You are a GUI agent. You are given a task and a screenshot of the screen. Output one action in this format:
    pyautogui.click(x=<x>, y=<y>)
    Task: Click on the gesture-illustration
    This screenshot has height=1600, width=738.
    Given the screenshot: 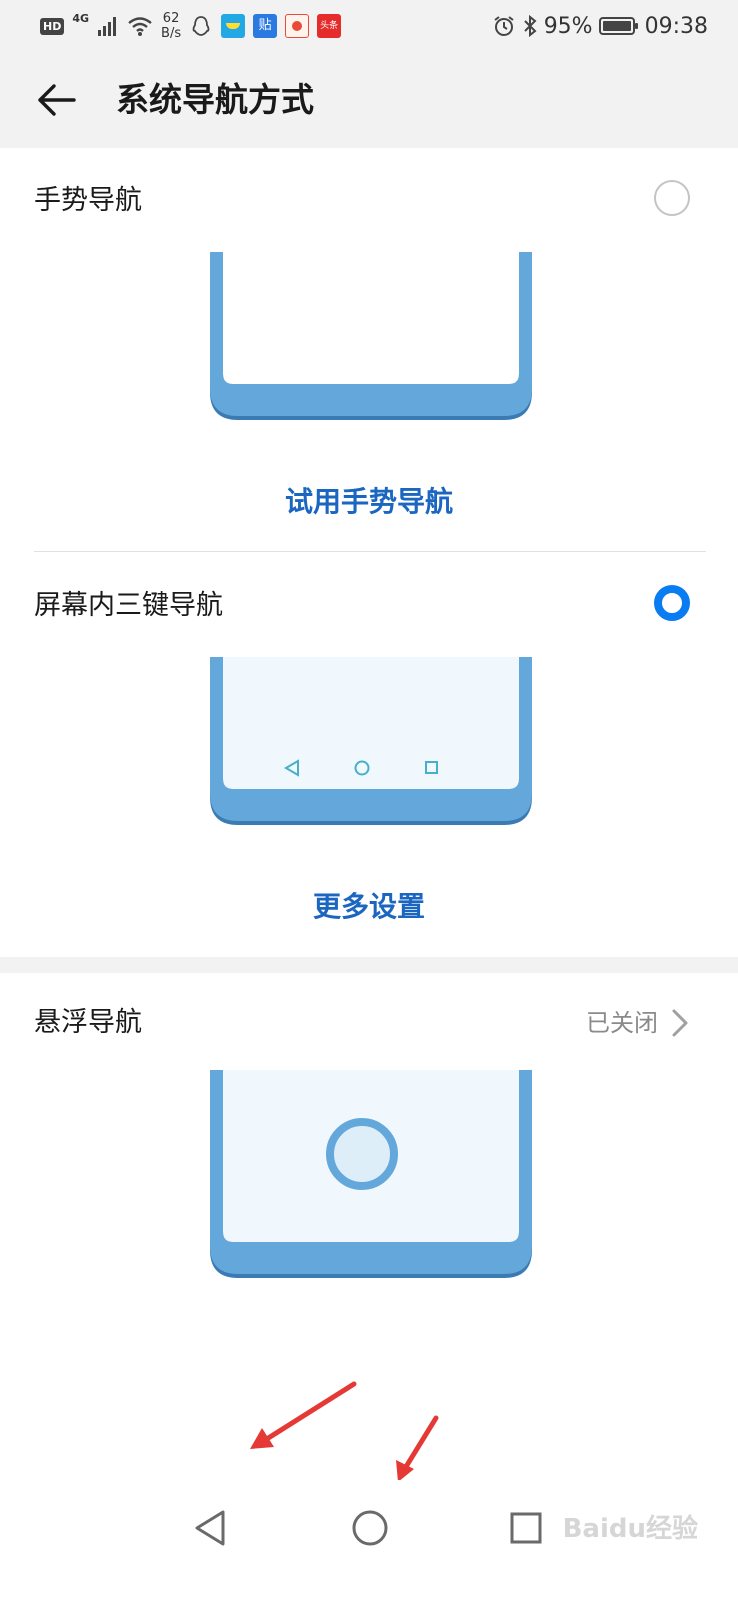 What is the action you would take?
    pyautogui.click(x=371, y=336)
    